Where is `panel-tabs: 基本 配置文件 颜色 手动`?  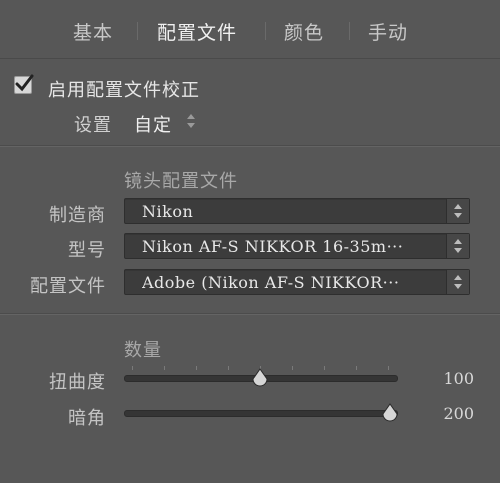
panel-tabs: 基本 配置文件 颜色 手动 is located at coordinates (250, 29).